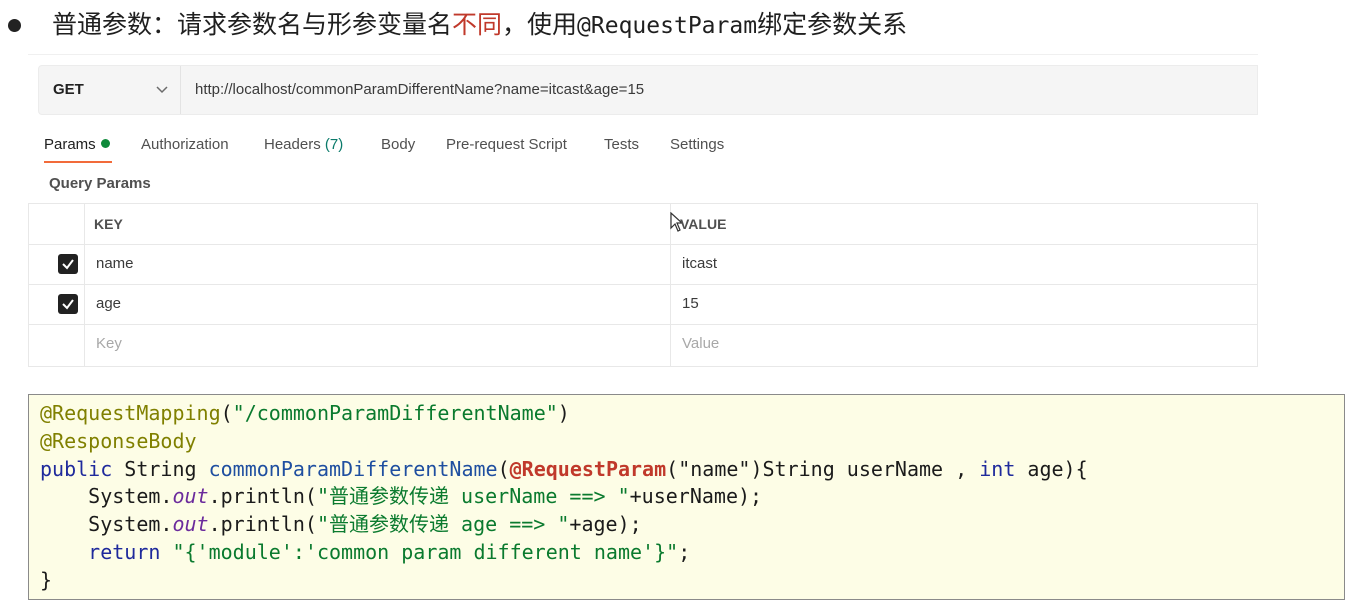  I want to click on heading-annotation: @RequestParam, so click(667, 26).